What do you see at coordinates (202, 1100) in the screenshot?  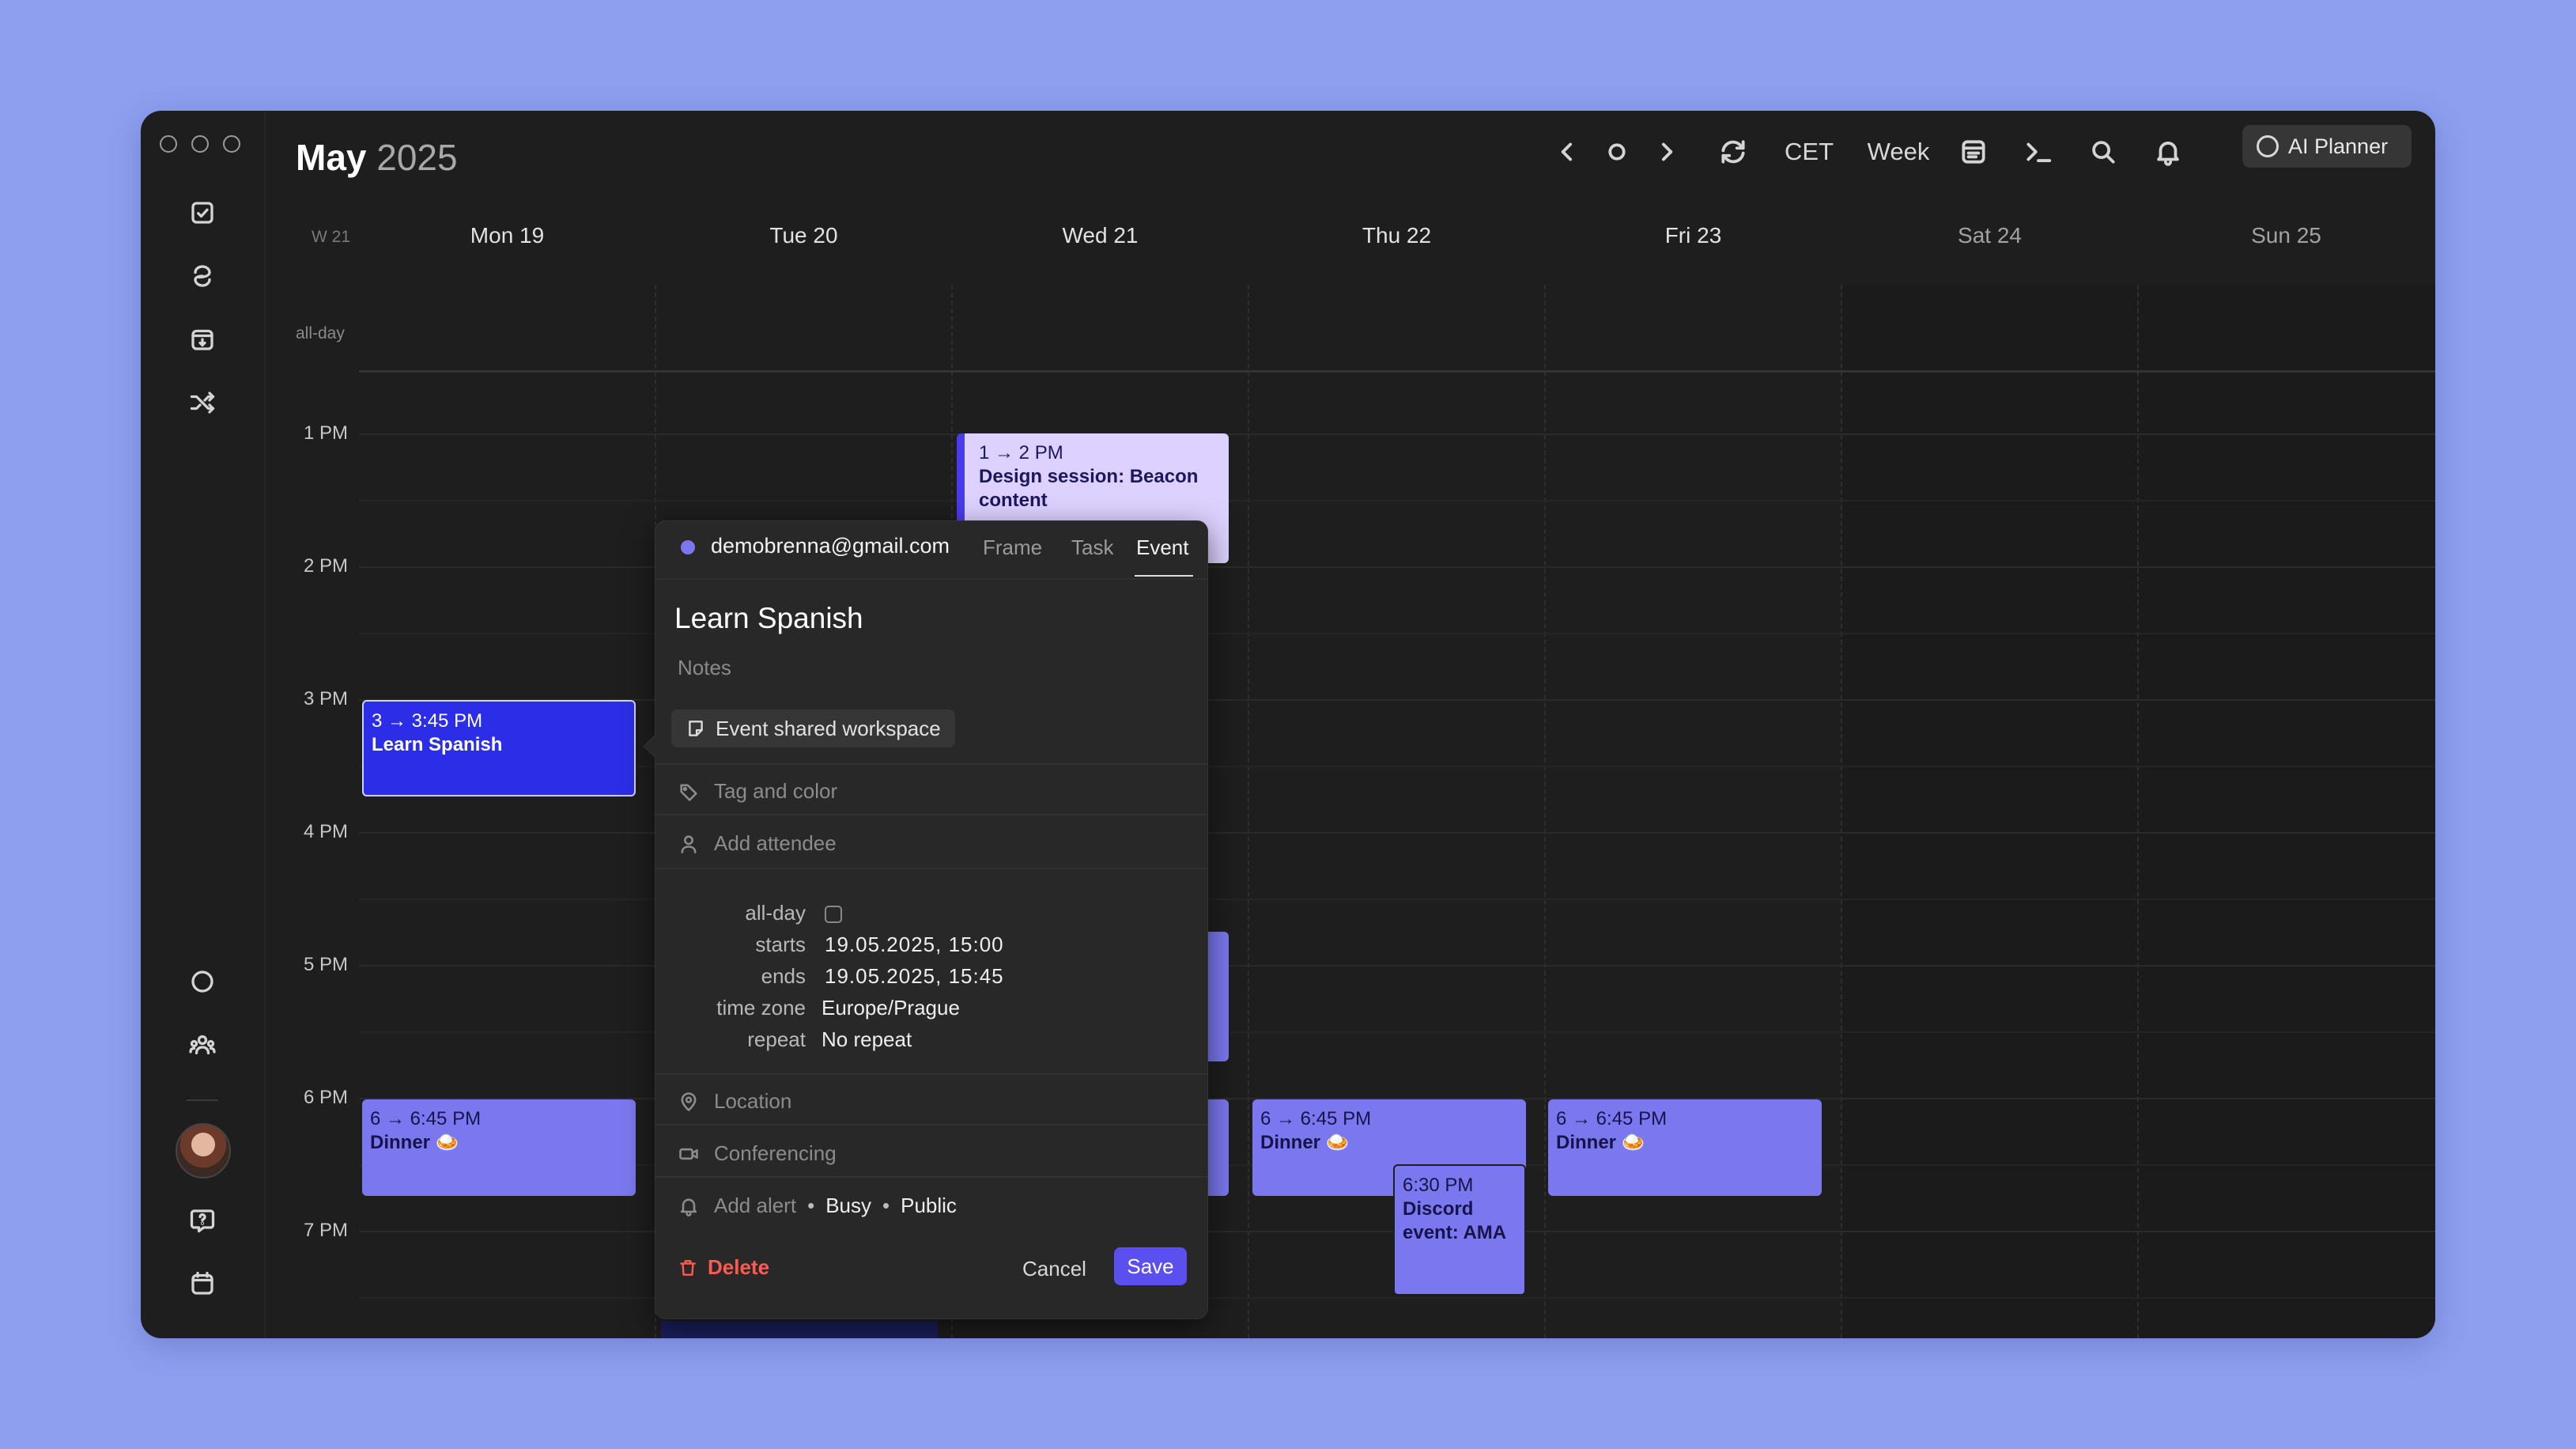 I see `sidebar-divider` at bounding box center [202, 1100].